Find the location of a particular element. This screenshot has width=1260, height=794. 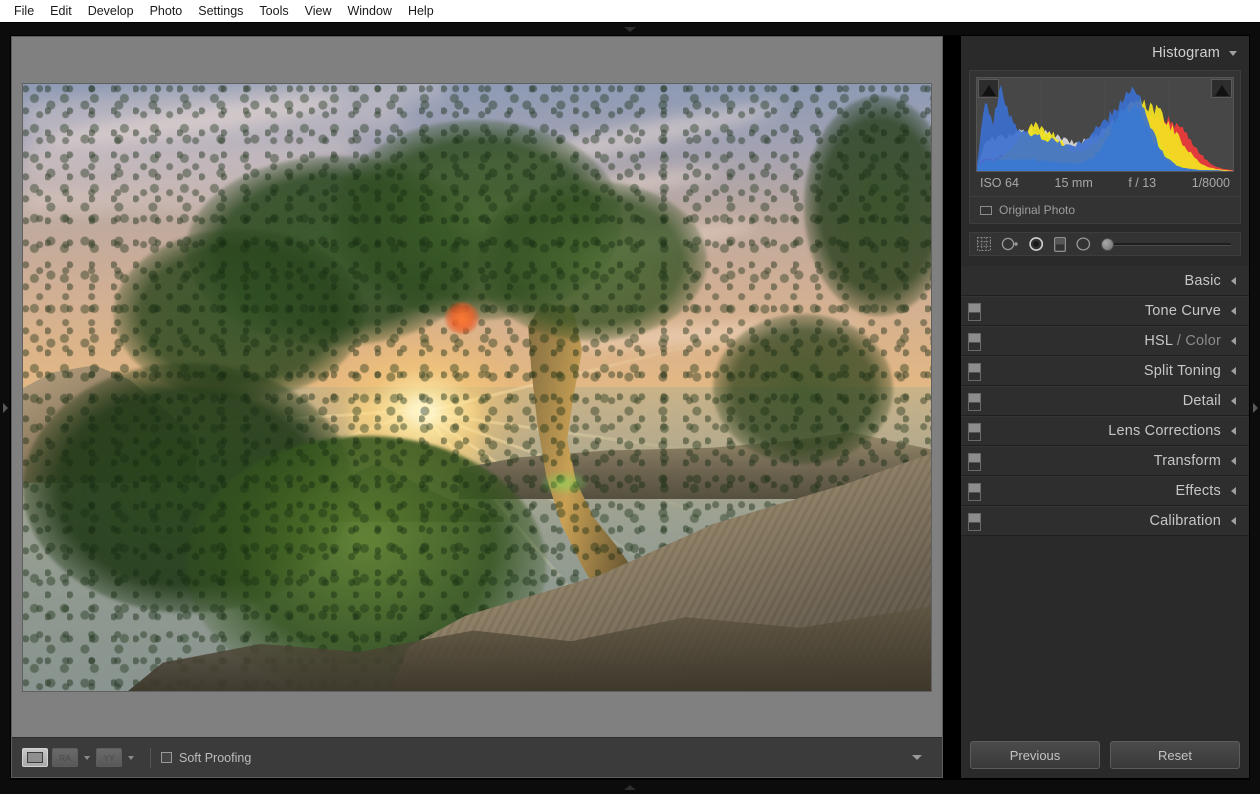

panel-switch-split-toning is located at coordinates (974, 372).